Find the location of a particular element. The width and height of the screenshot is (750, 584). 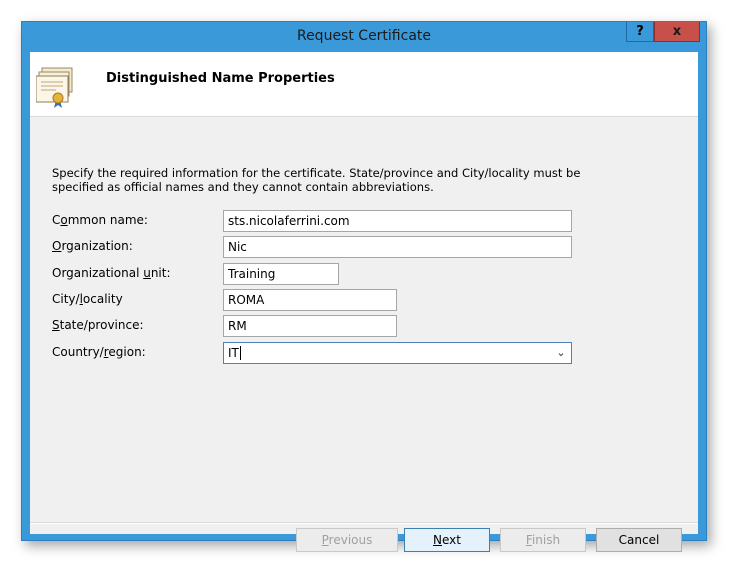

certificate-icon is located at coordinates (54, 87).